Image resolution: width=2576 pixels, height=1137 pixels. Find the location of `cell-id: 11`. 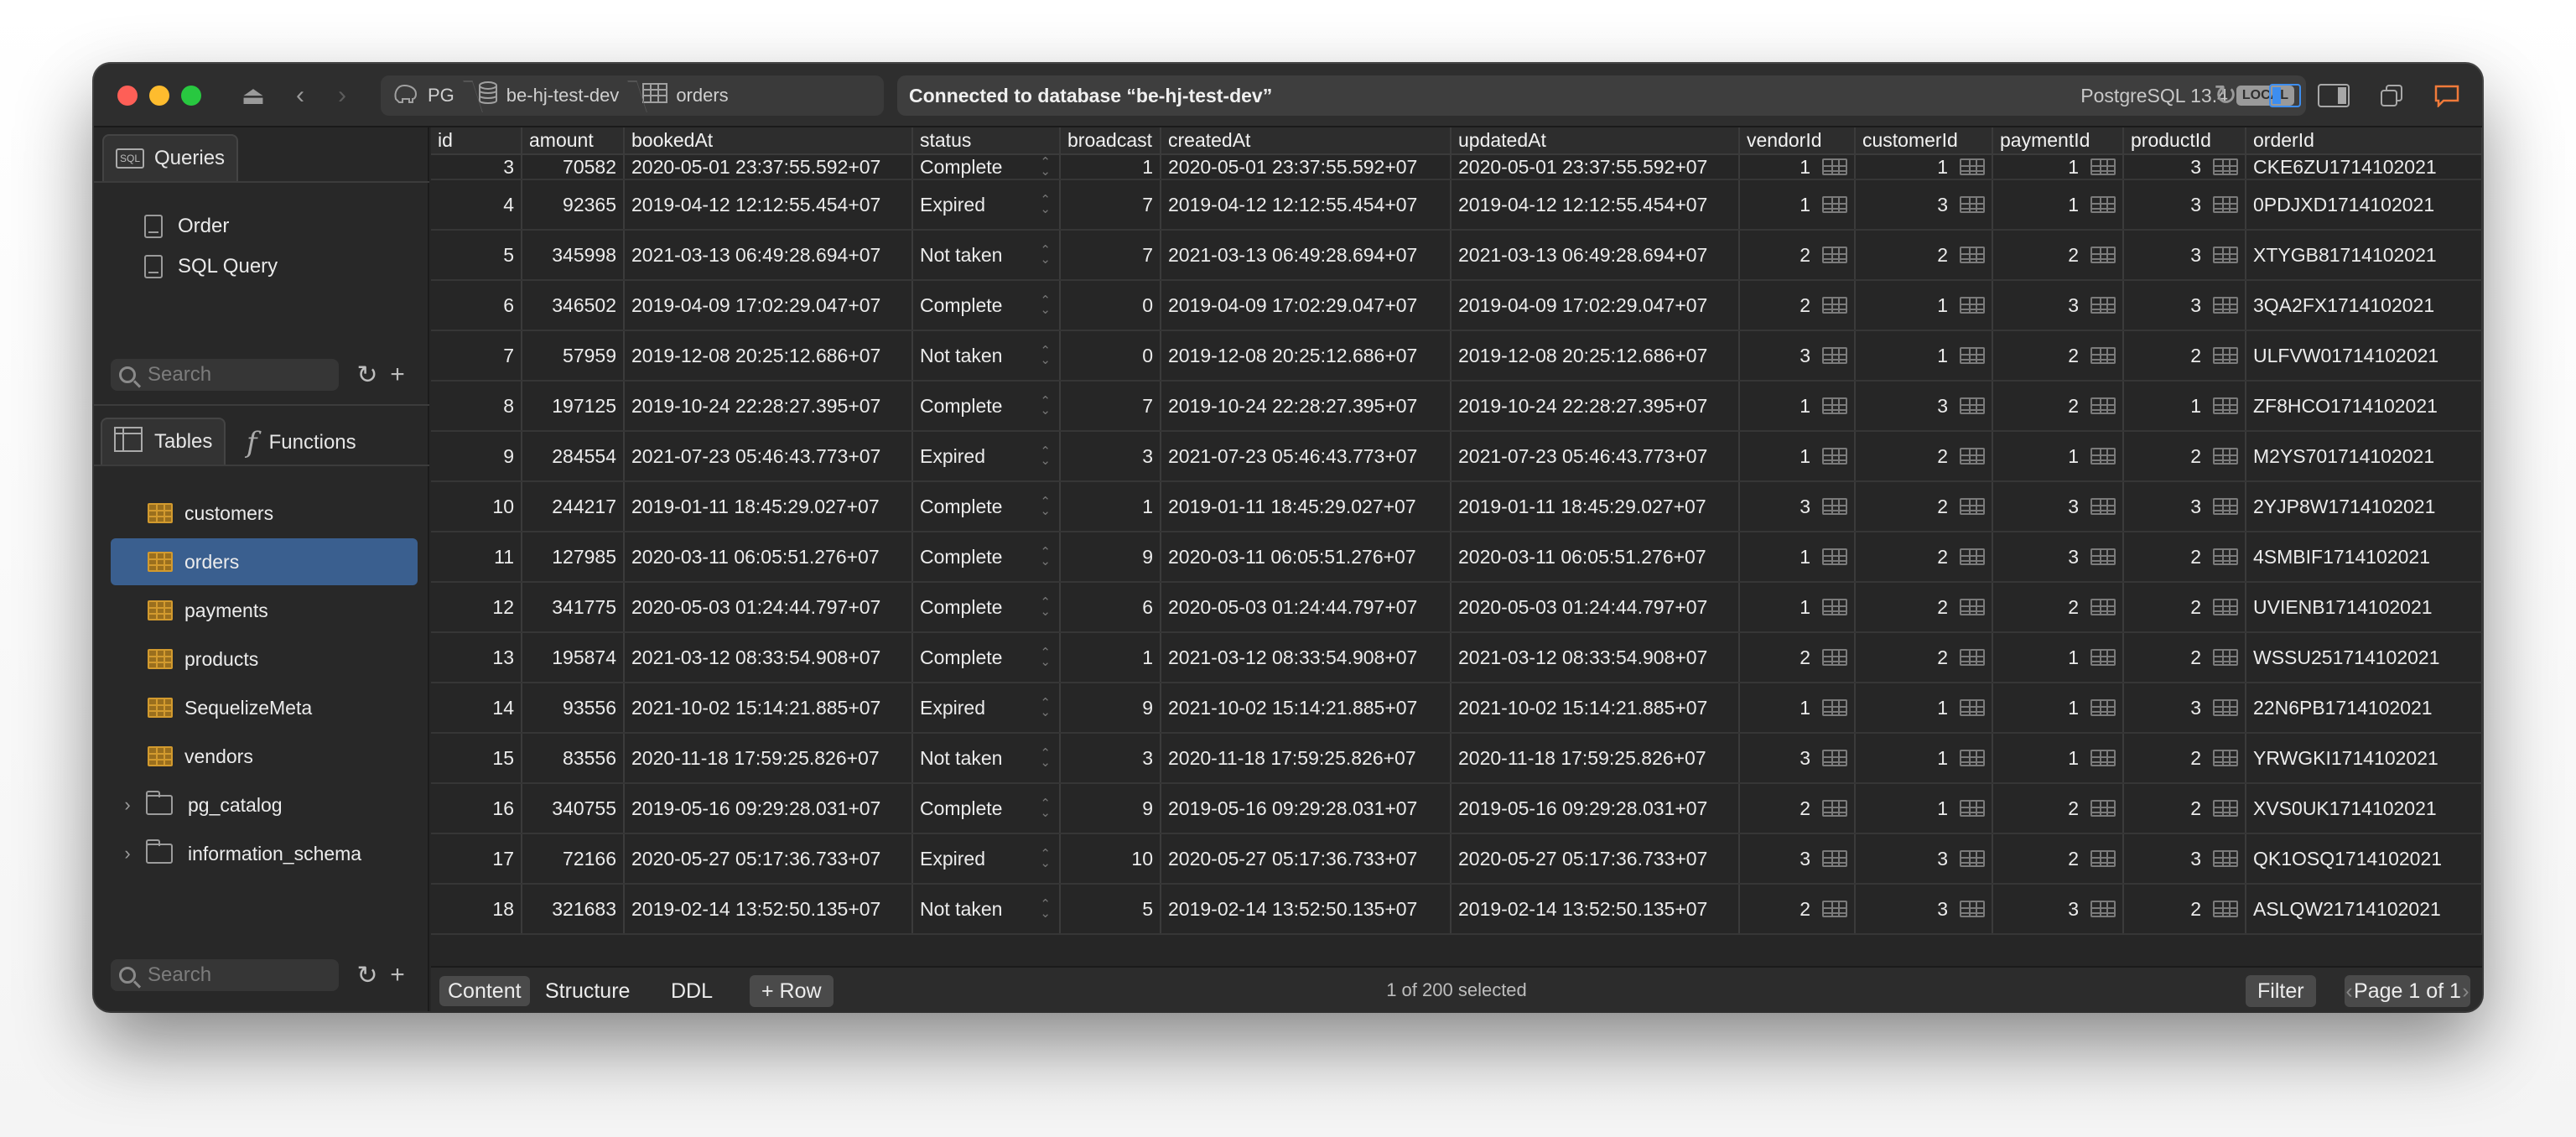

cell-id: 11 is located at coordinates (477, 557).